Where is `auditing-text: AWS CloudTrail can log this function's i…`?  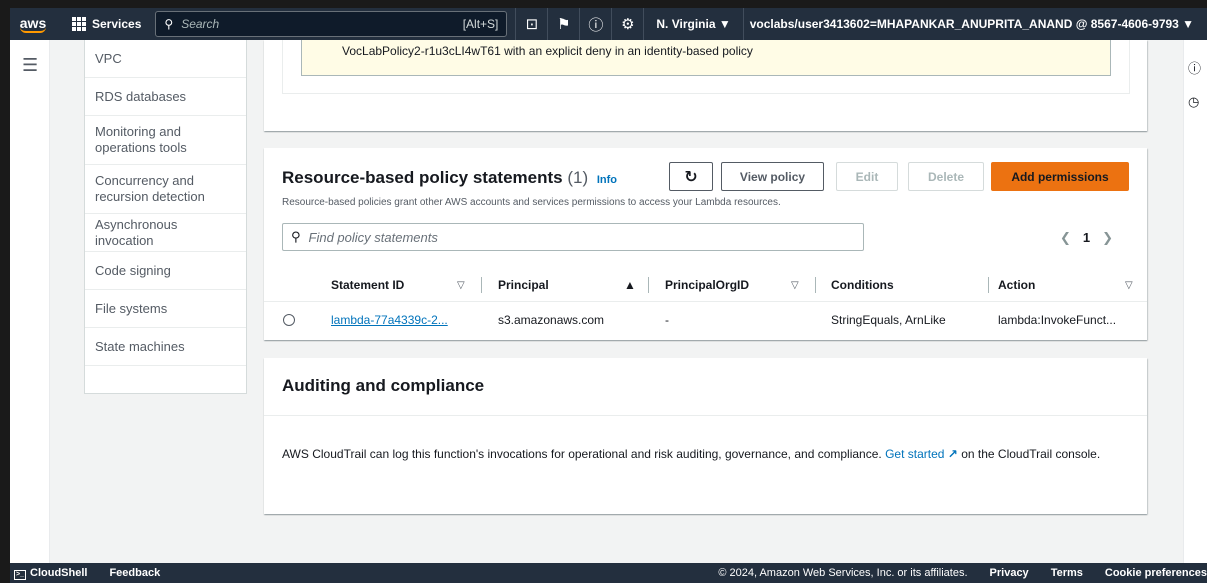
auditing-text: AWS CloudTrail can log this function's i… is located at coordinates (707, 454).